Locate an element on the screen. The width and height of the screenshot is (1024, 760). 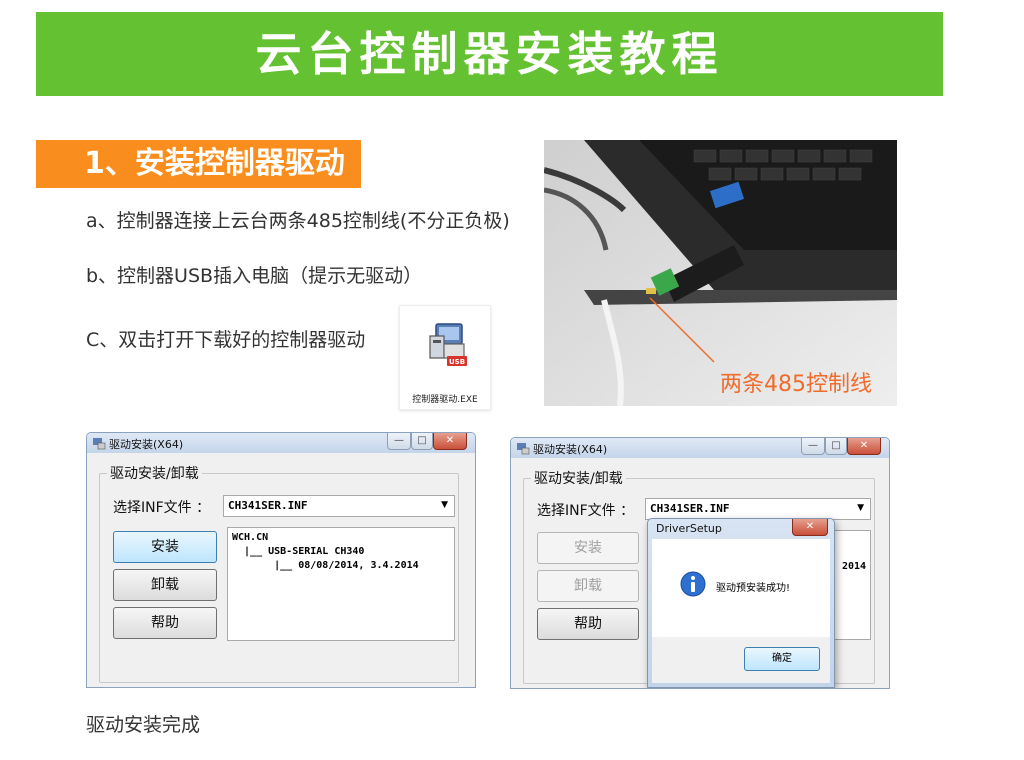
driver-exe-label: 控制器驱动.EXE is located at coordinates (445, 400).